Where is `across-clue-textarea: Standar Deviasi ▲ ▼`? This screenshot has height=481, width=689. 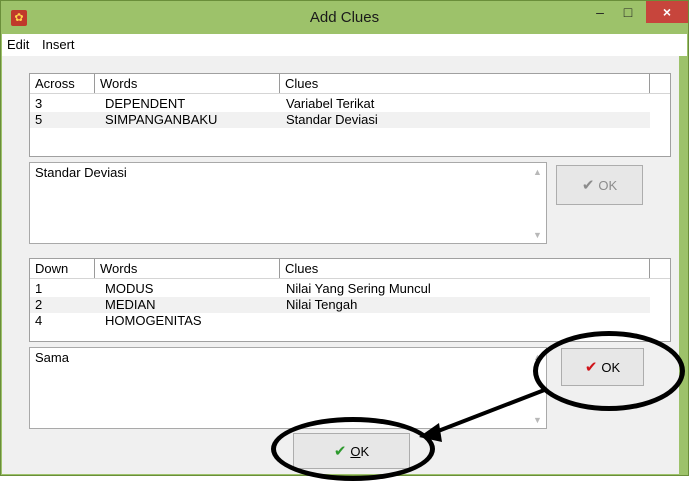 across-clue-textarea: Standar Deviasi ▲ ▼ is located at coordinates (288, 203).